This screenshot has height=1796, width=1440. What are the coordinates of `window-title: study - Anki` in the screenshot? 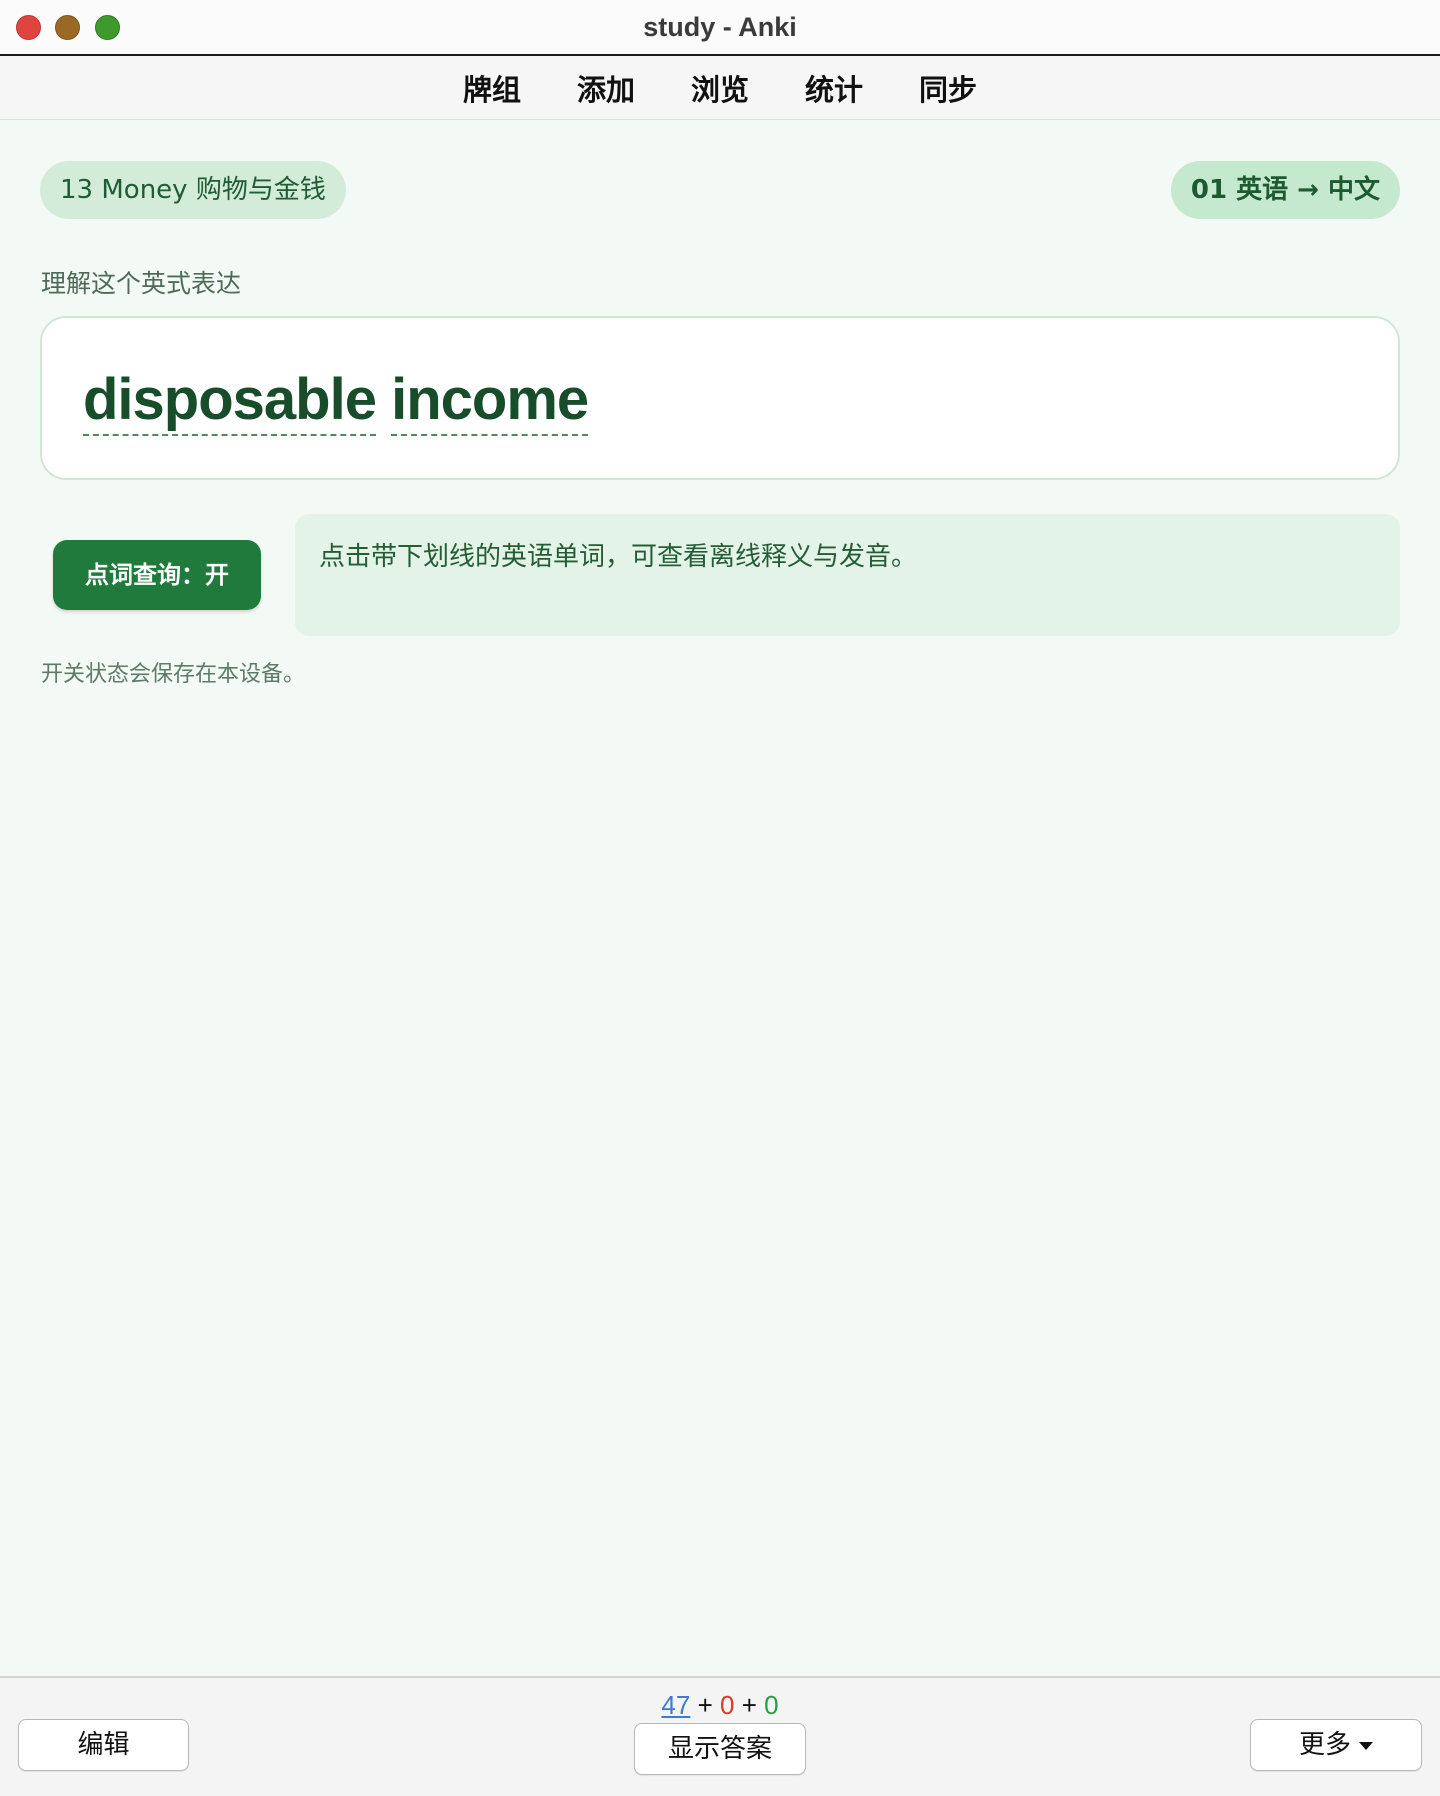 It's located at (720, 27).